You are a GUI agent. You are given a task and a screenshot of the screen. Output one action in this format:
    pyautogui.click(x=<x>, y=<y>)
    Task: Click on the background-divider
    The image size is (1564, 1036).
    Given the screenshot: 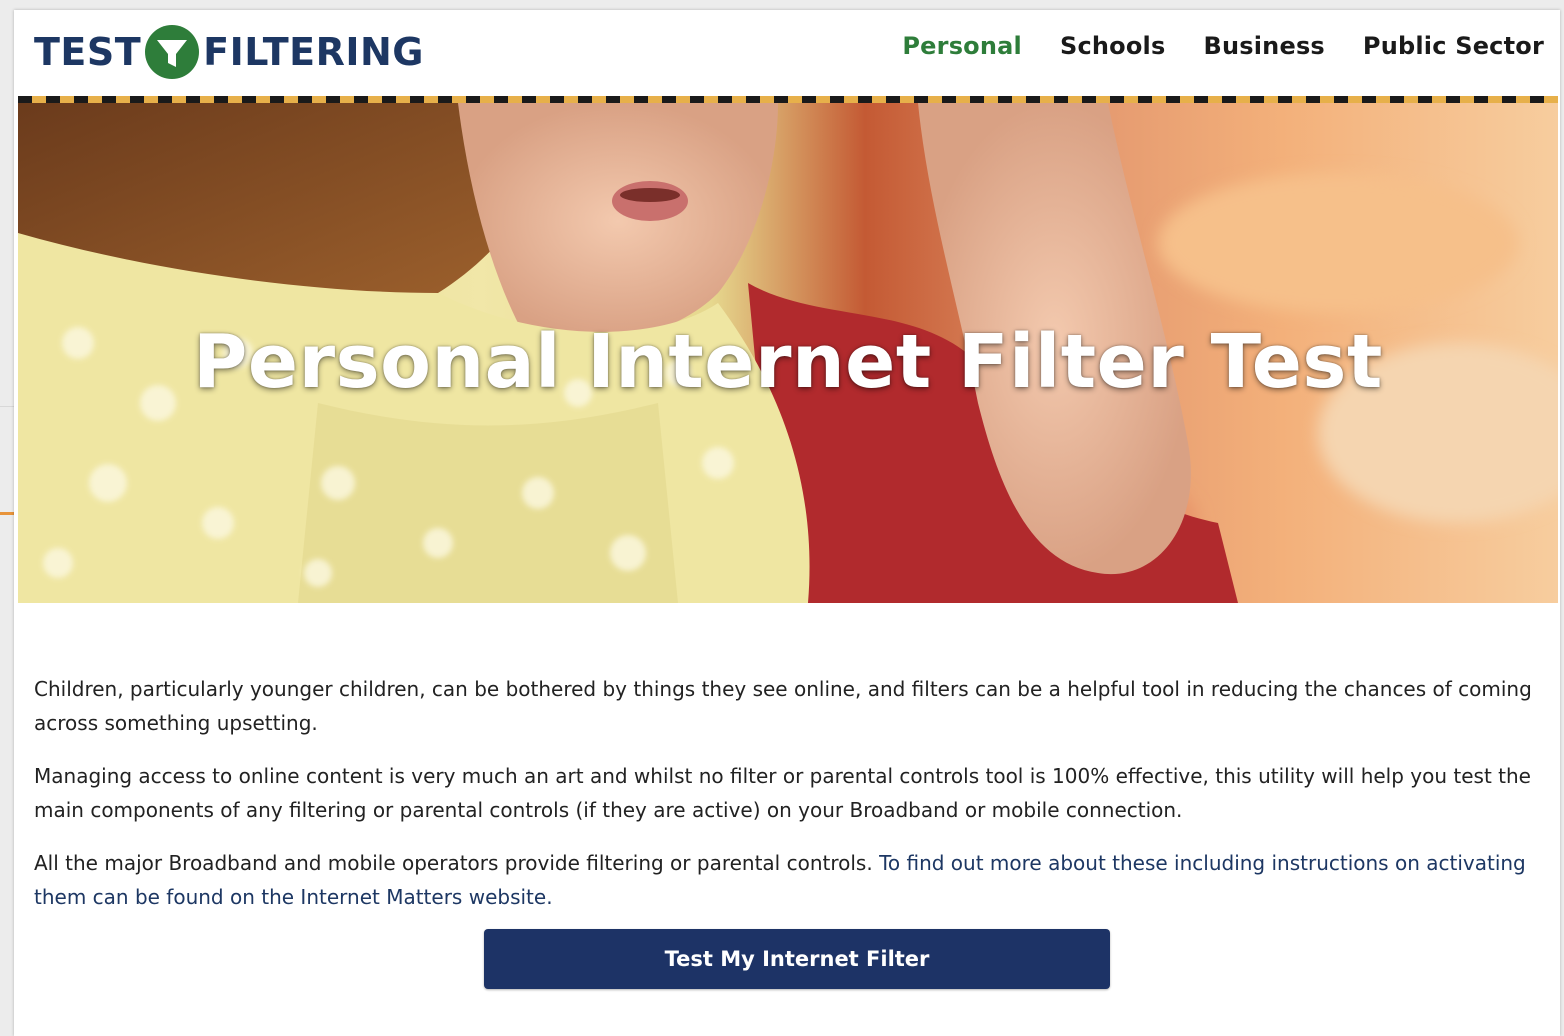 What is the action you would take?
    pyautogui.click(x=7, y=406)
    